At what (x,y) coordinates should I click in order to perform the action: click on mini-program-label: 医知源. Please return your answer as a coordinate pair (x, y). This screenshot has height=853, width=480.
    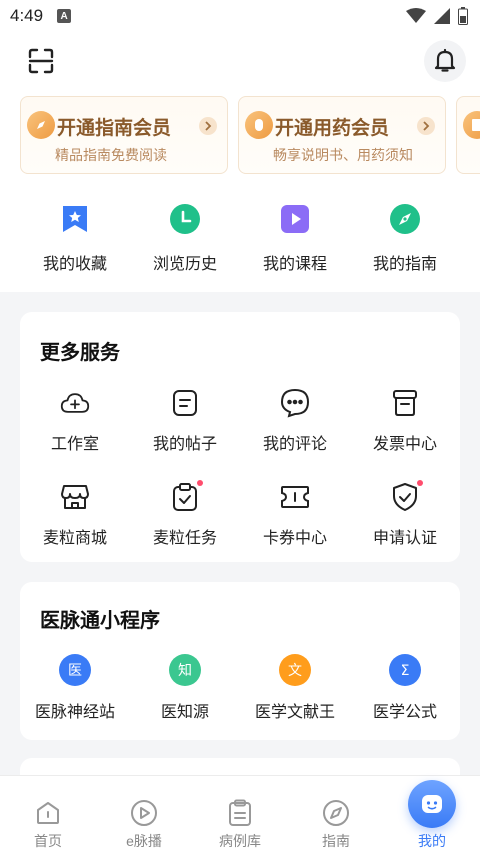
    Looking at the image, I should click on (184, 712).